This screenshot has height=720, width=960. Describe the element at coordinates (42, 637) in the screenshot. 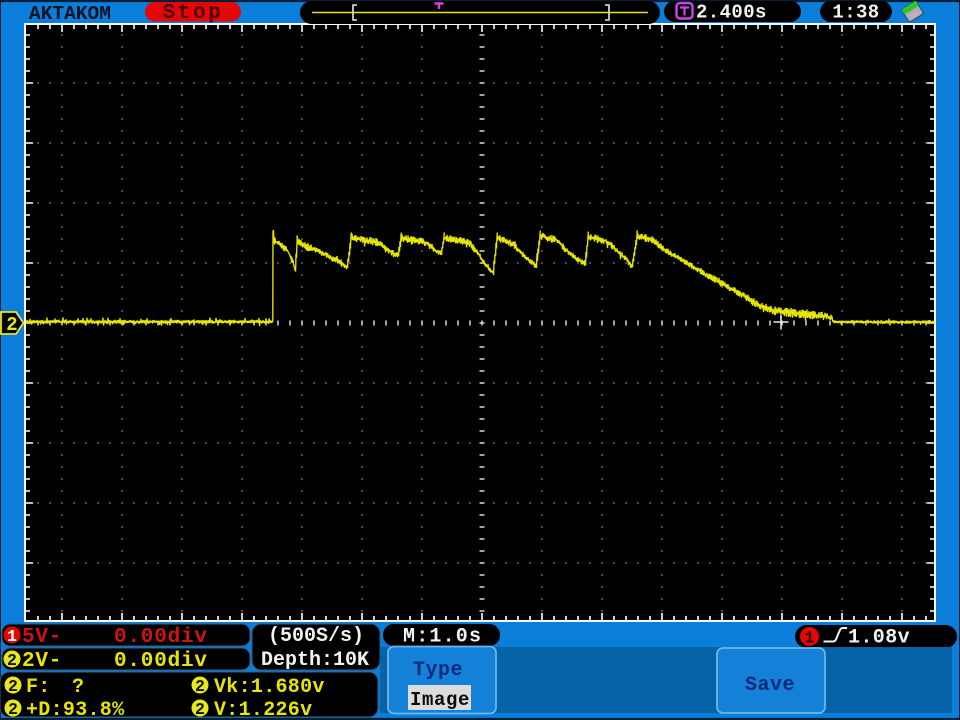

I see `svg-text: 5V-` at that location.